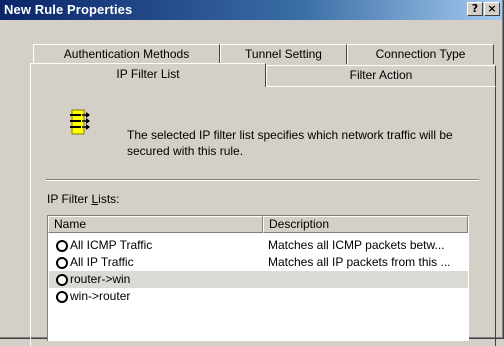  Describe the element at coordinates (102, 262) in the screenshot. I see `row-name: All IP Traffic` at that location.